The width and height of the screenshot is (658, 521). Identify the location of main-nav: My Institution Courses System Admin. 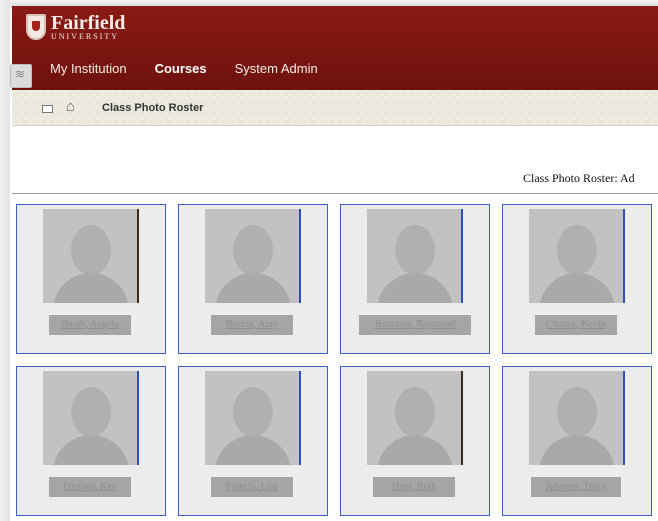
(198, 68).